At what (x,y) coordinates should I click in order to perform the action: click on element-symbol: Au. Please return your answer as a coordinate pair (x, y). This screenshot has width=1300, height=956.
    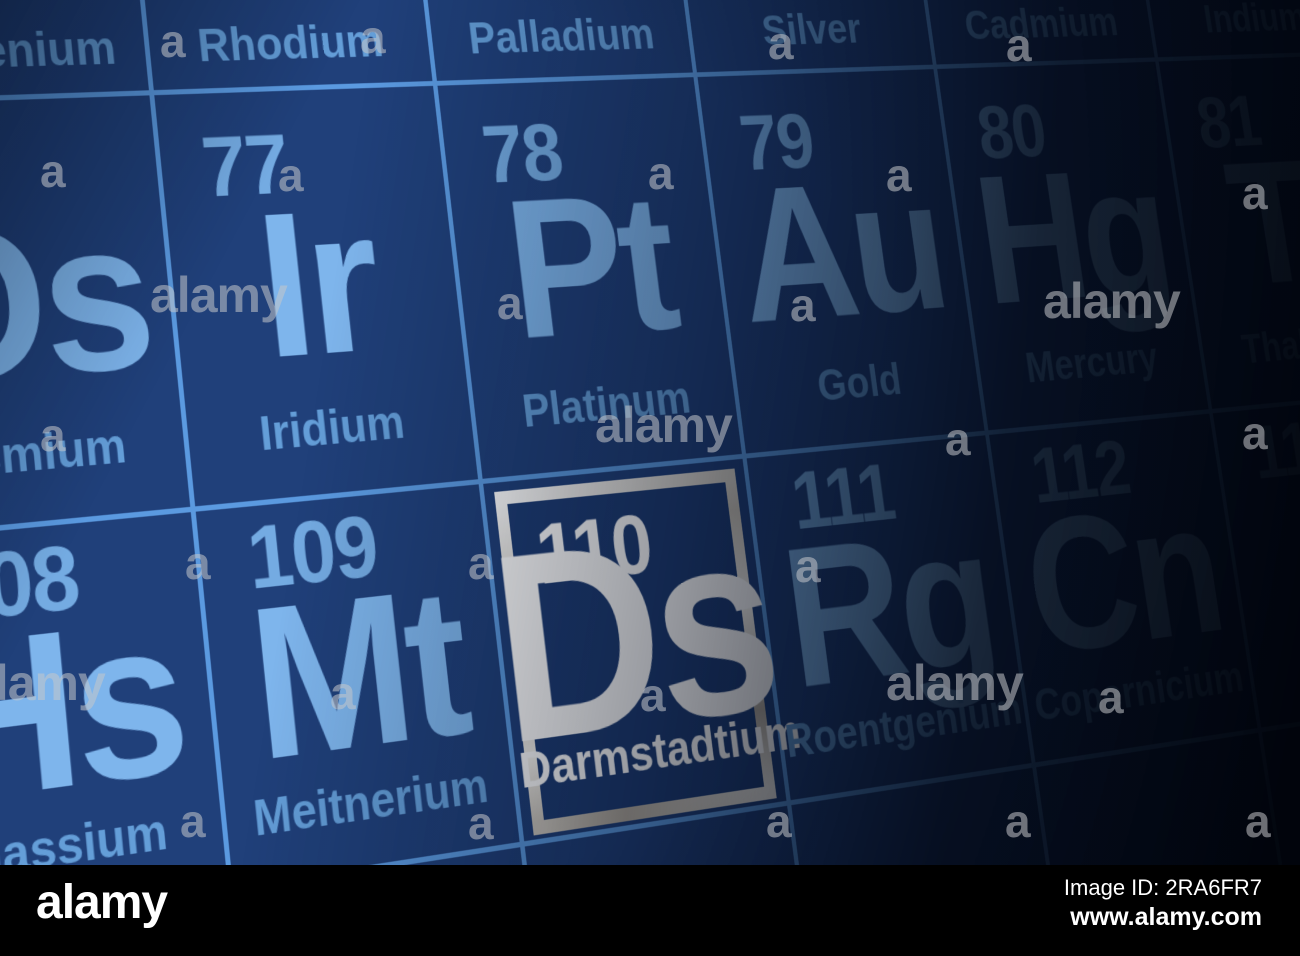
    Looking at the image, I should click on (840, 252).